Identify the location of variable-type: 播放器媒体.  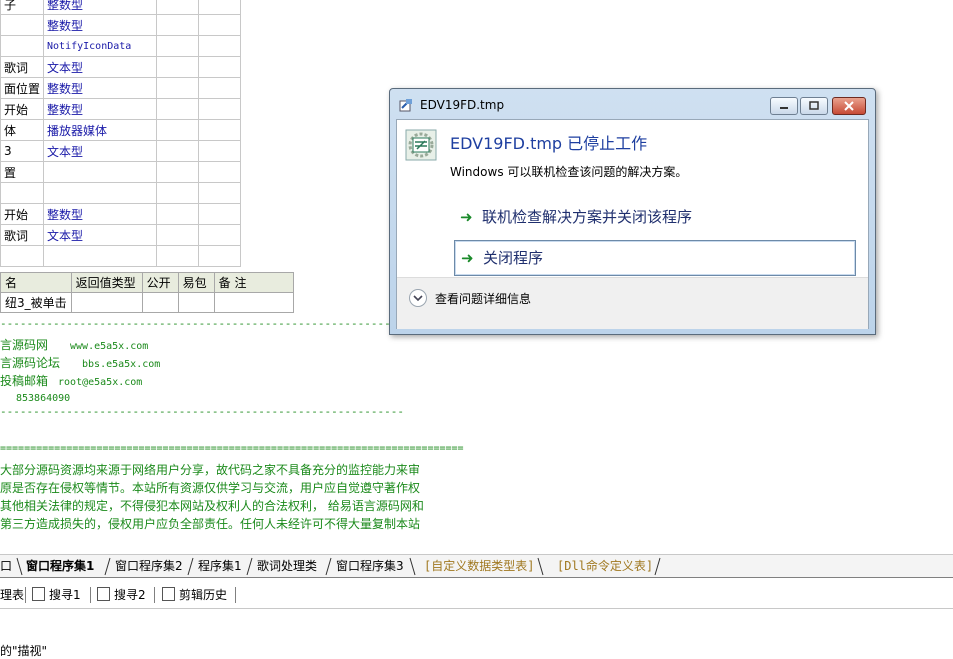
(100, 130).